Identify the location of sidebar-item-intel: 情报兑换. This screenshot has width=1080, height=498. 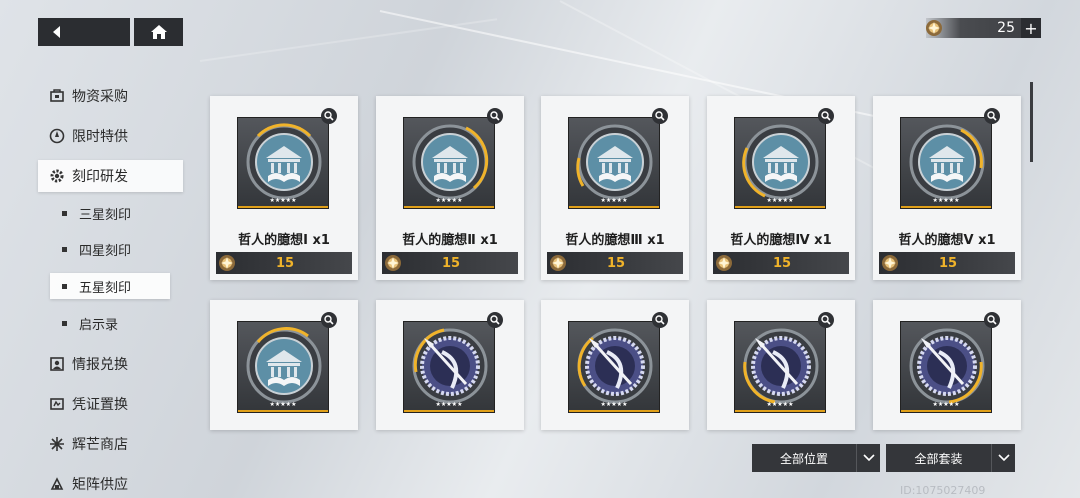
(110, 364).